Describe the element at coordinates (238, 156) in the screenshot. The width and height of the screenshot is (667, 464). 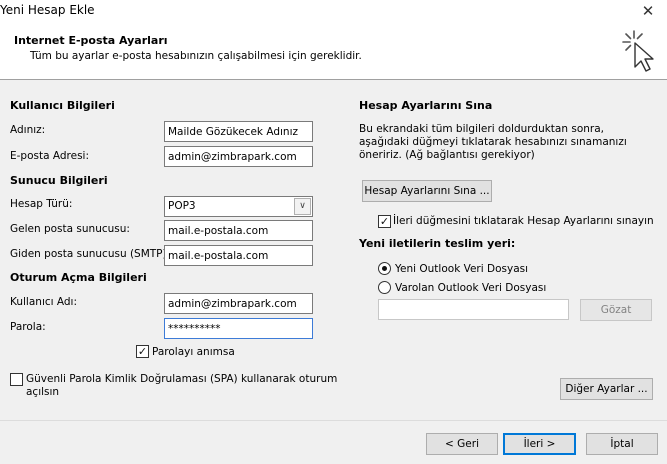
I see `email-field` at that location.